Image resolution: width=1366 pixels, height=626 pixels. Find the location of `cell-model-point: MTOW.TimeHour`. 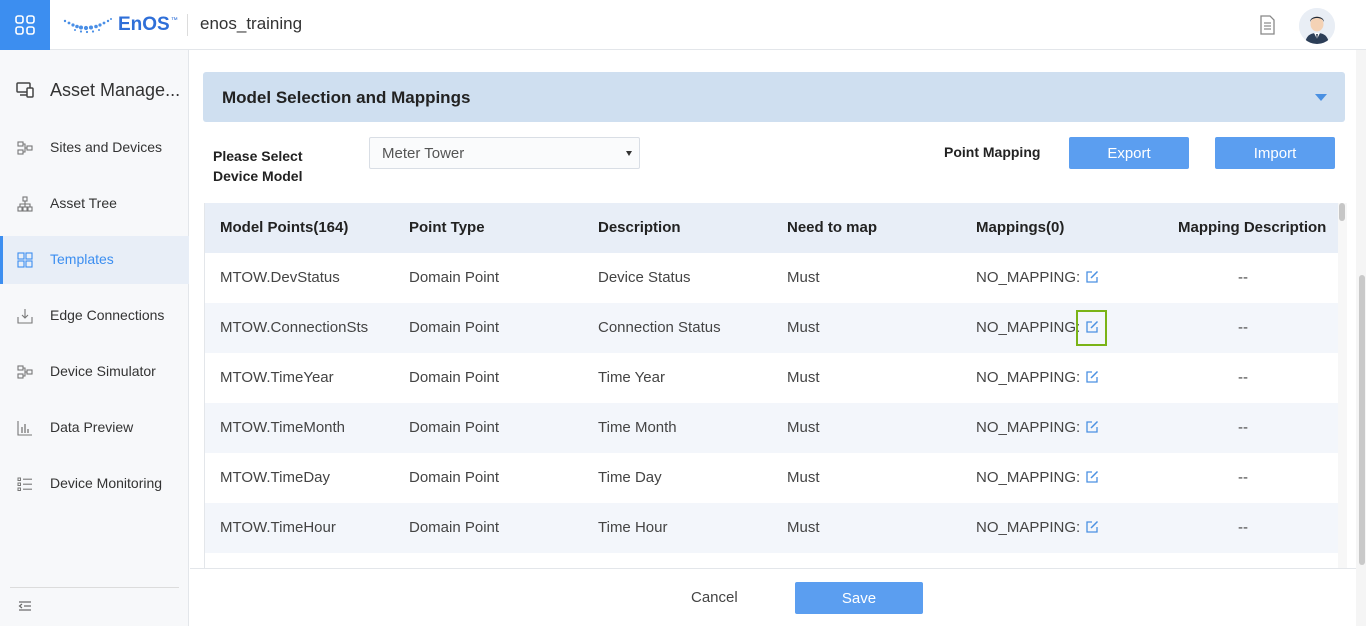

cell-model-point: MTOW.TimeHour is located at coordinates (278, 527).